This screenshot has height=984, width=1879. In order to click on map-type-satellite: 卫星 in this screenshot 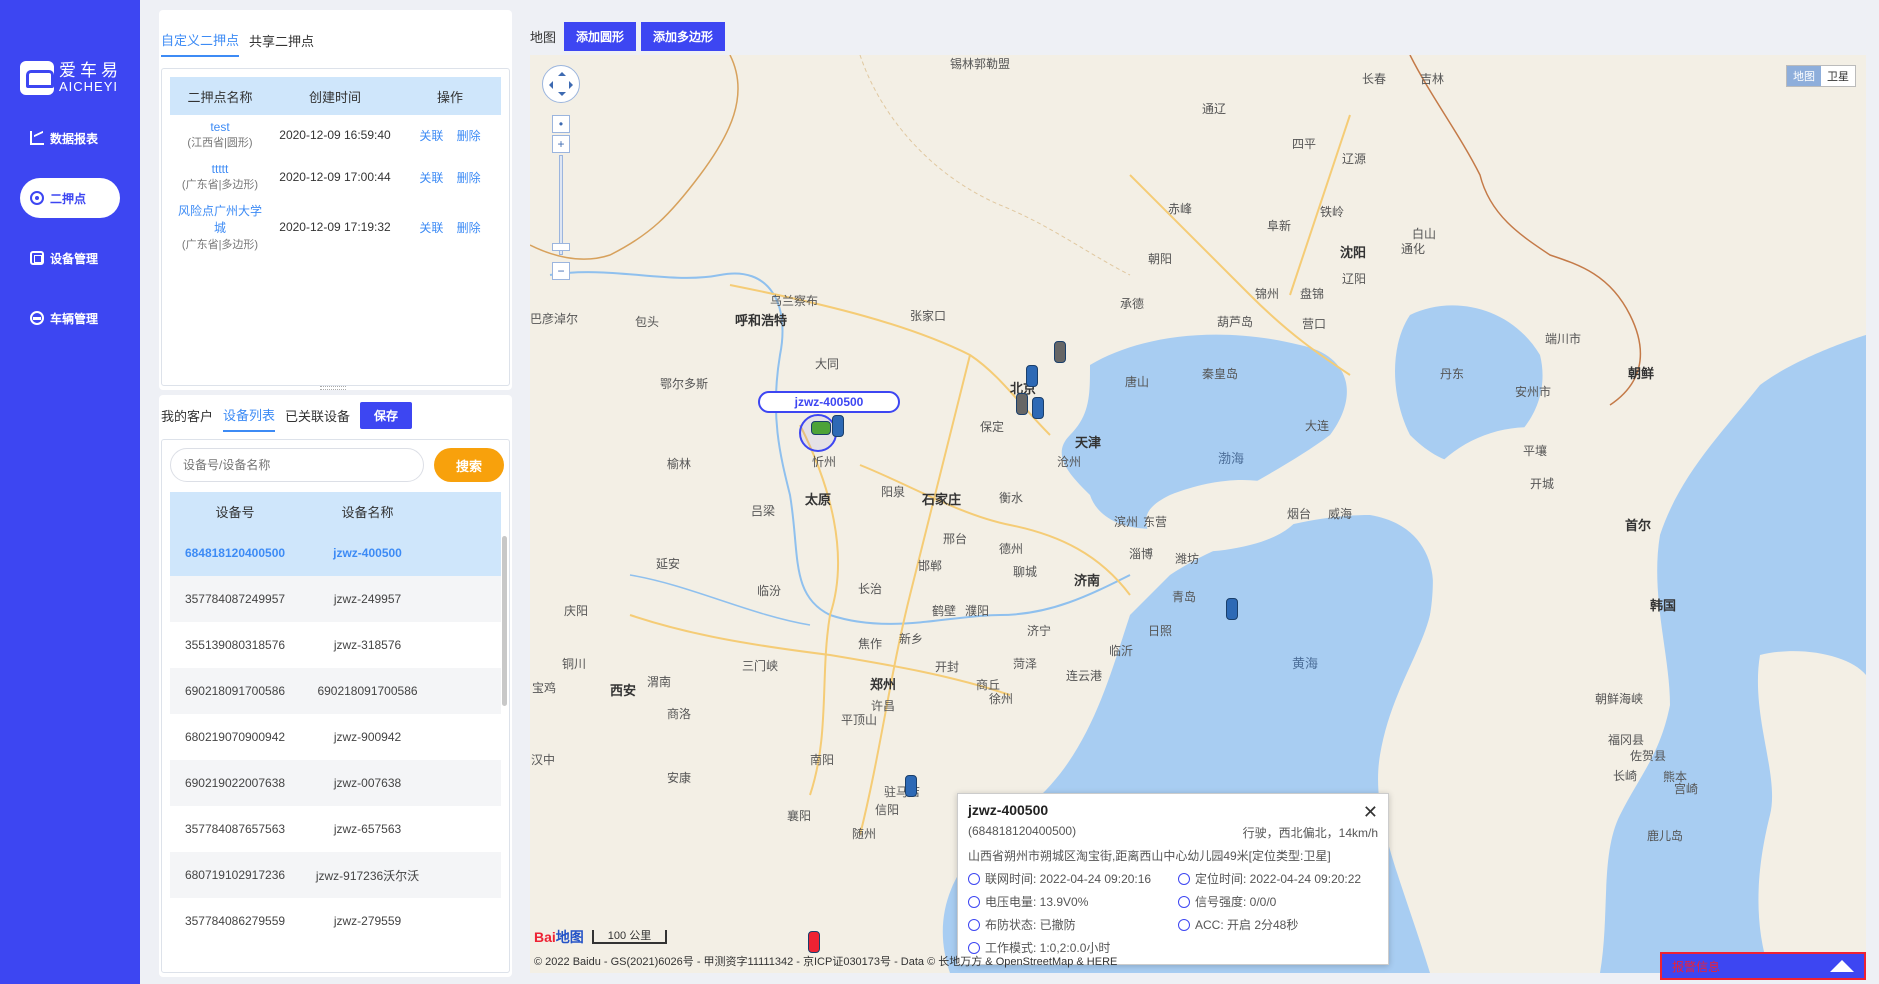, I will do `click(1838, 76)`.